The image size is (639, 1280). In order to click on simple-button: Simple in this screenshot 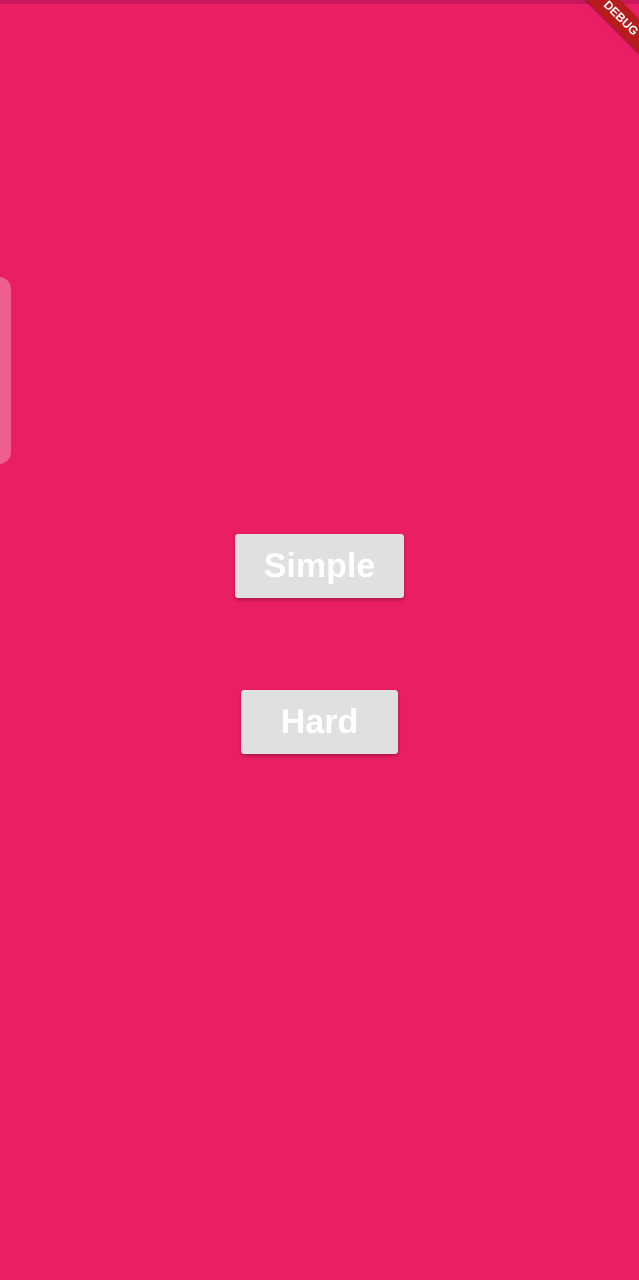, I will do `click(319, 566)`.